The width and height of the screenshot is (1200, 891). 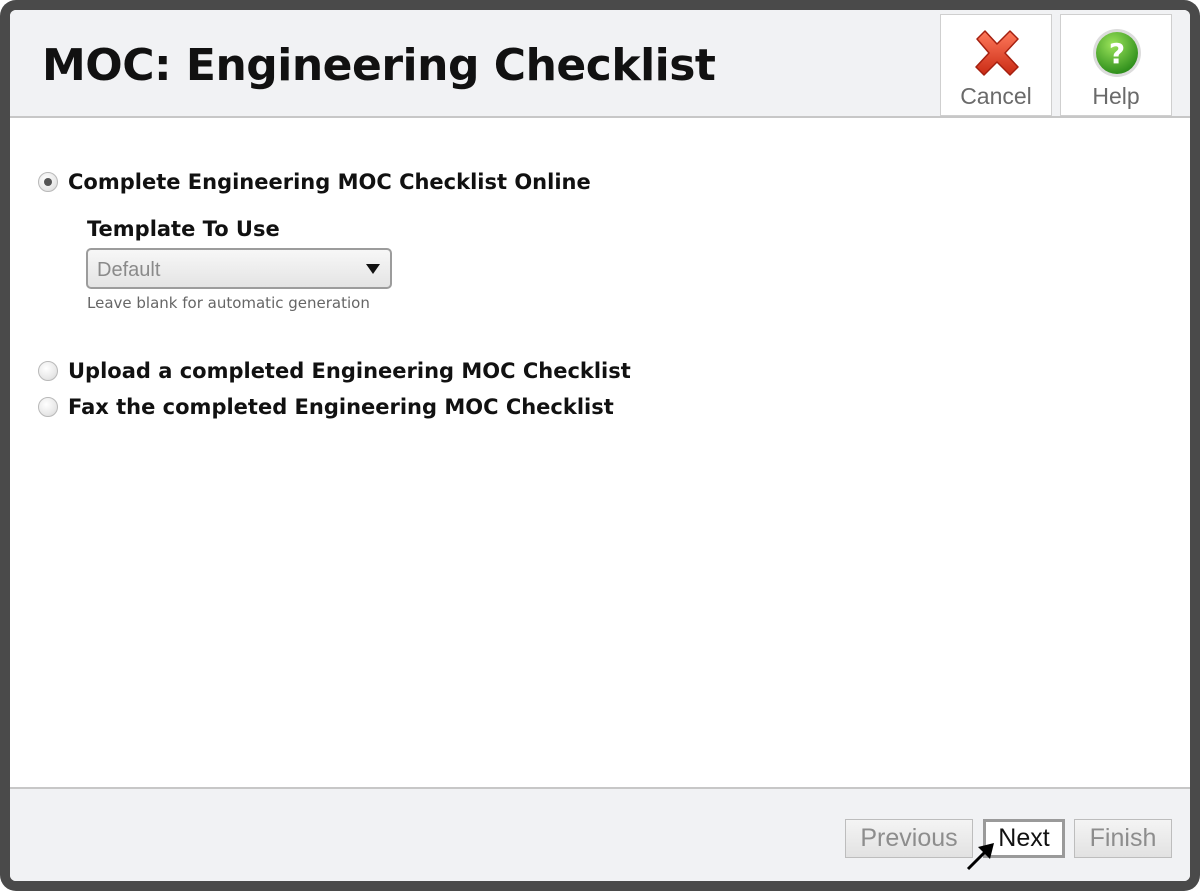 I want to click on cancel-label: Cancel, so click(x=996, y=96).